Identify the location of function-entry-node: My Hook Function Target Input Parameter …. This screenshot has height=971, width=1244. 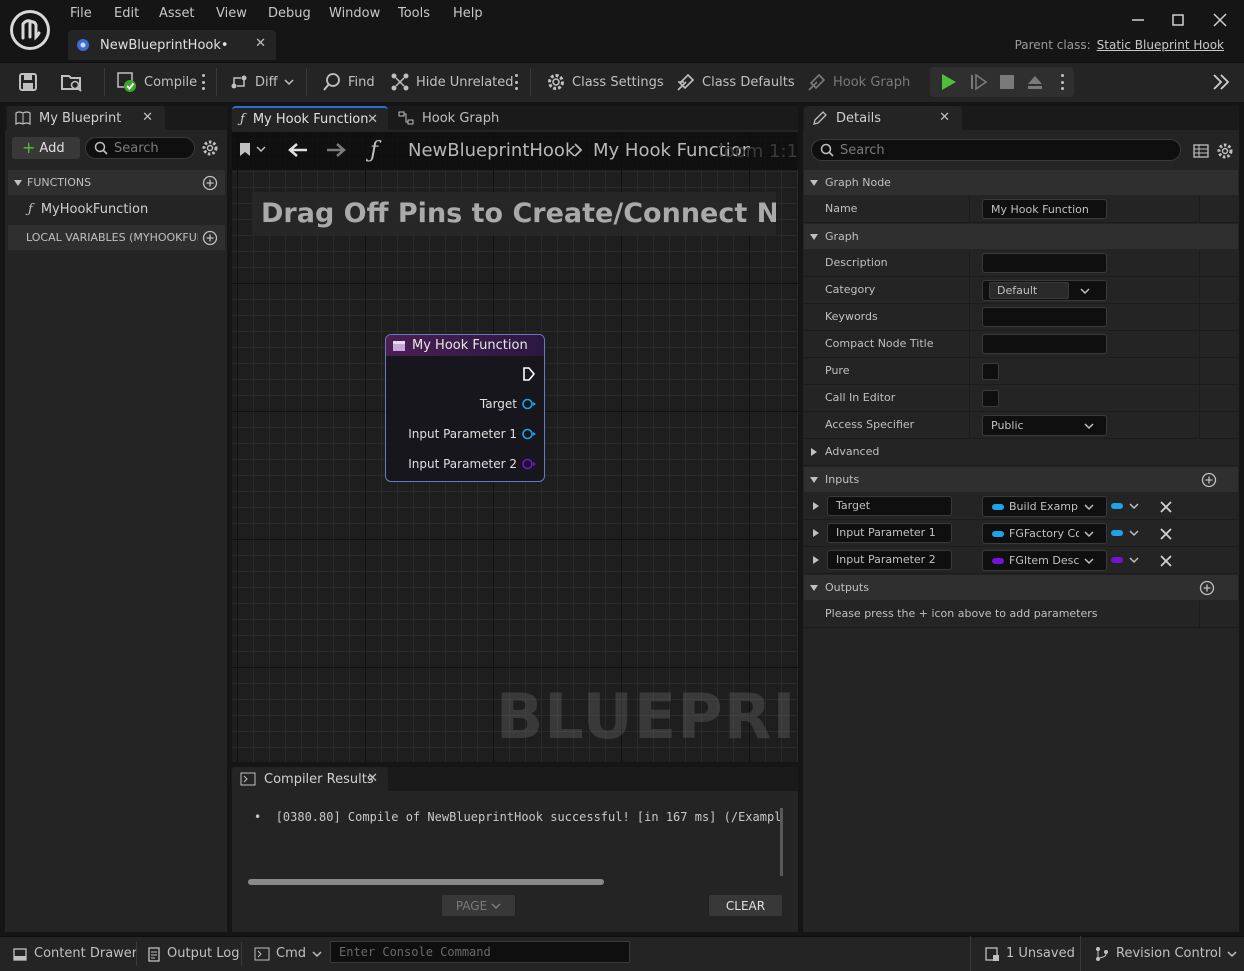
(465, 408).